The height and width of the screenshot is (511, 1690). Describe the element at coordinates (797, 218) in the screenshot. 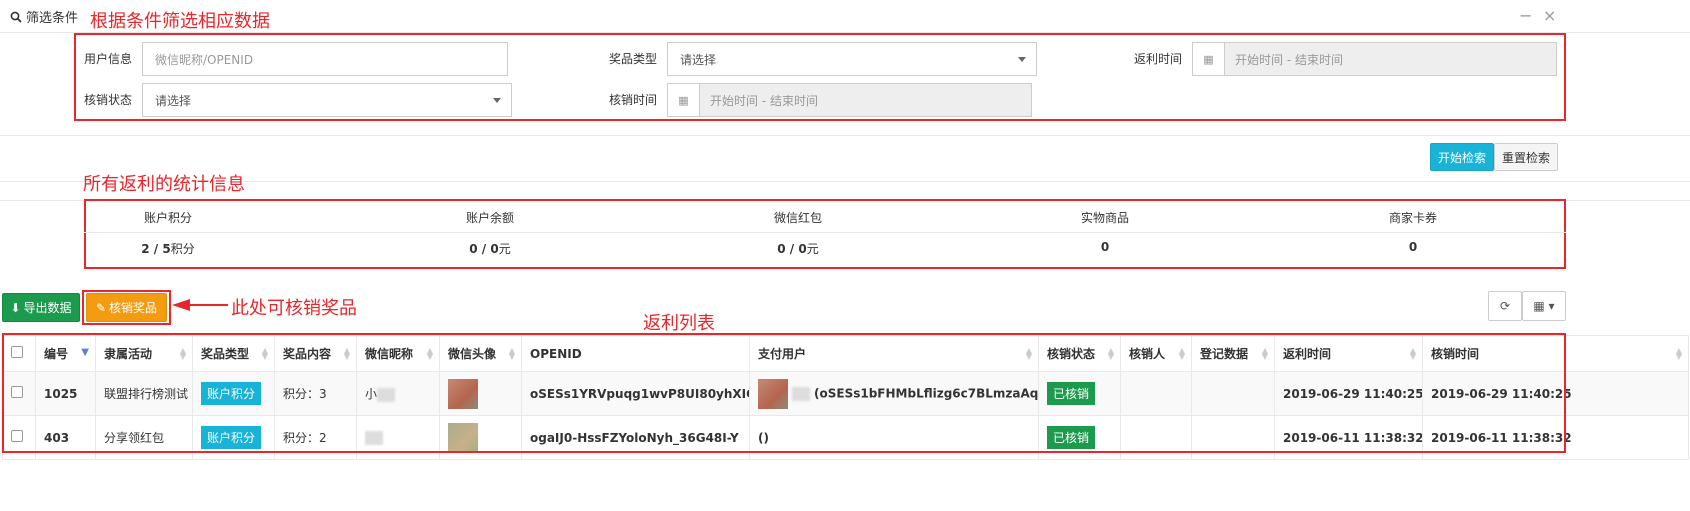

I see `stat-header-redpacket: 微信红包` at that location.